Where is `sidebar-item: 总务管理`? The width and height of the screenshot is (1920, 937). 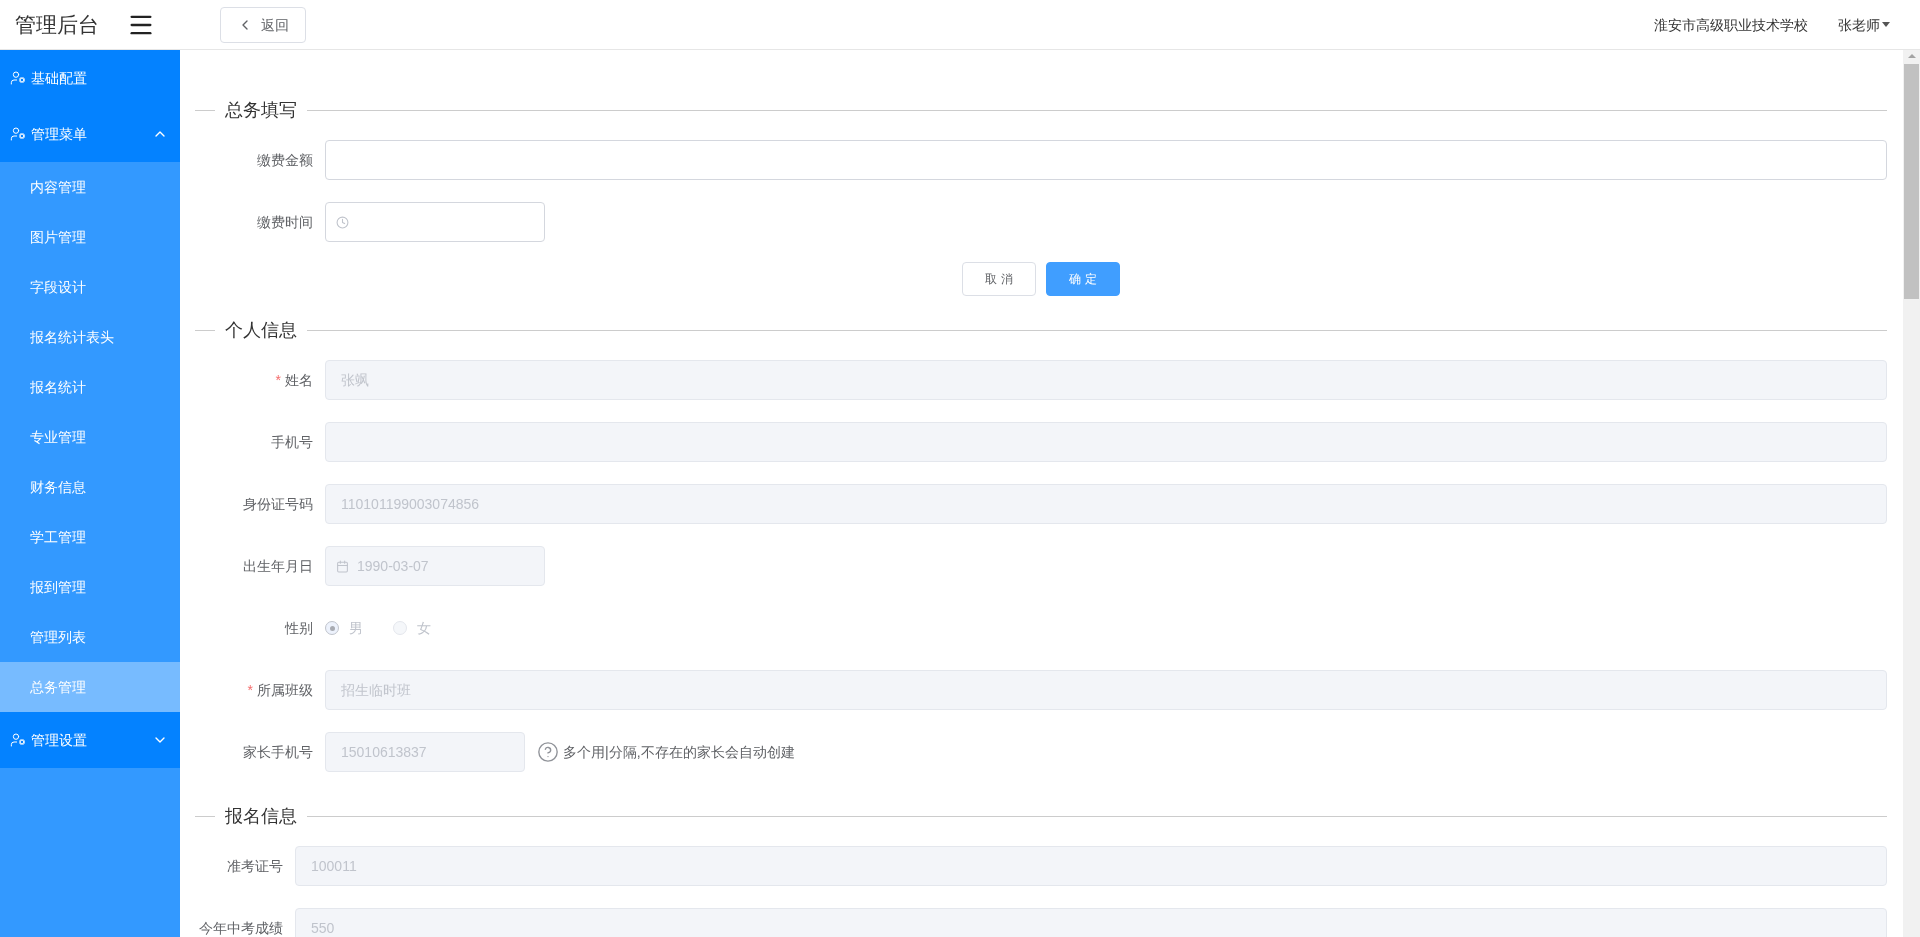
sidebar-item: 总务管理 is located at coordinates (90, 687).